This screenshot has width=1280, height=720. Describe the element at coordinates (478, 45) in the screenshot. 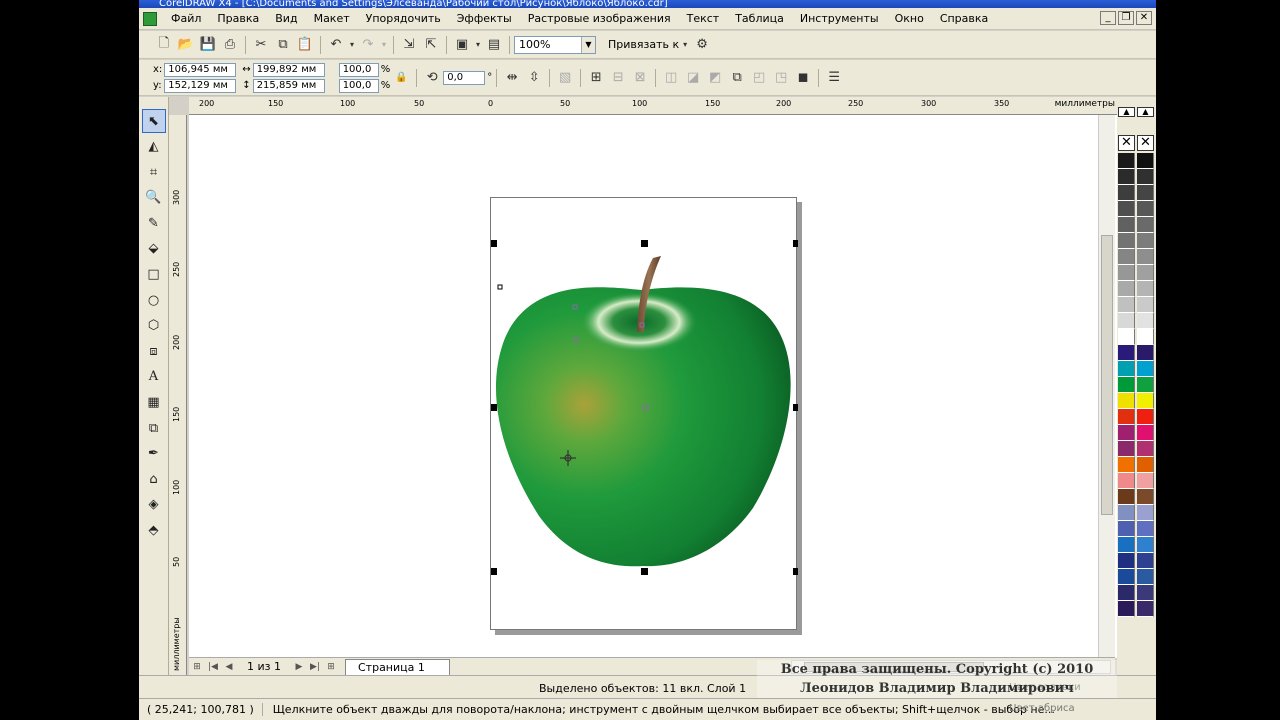

I see `launcher-dropdown-icon: ▾` at that location.